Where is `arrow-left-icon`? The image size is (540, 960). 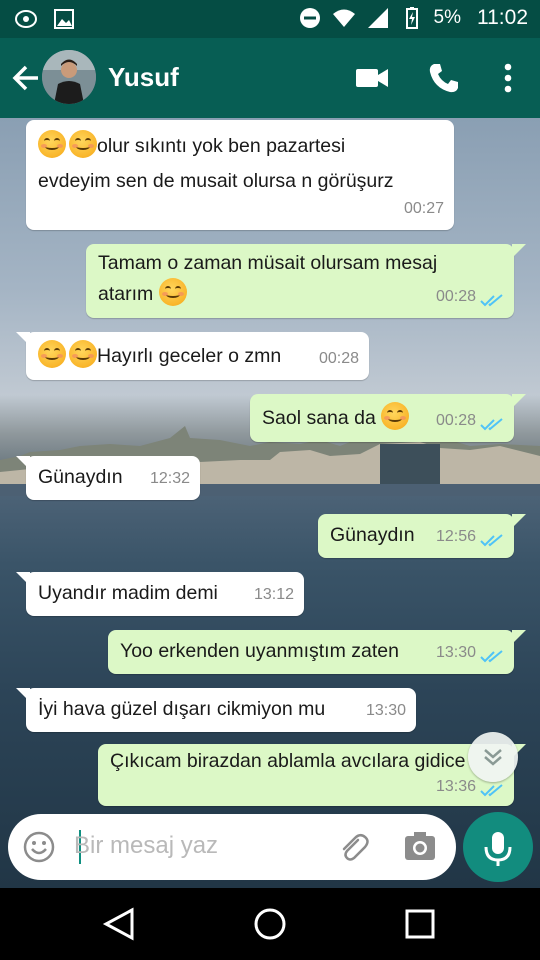
arrow-left-icon is located at coordinates (26, 78).